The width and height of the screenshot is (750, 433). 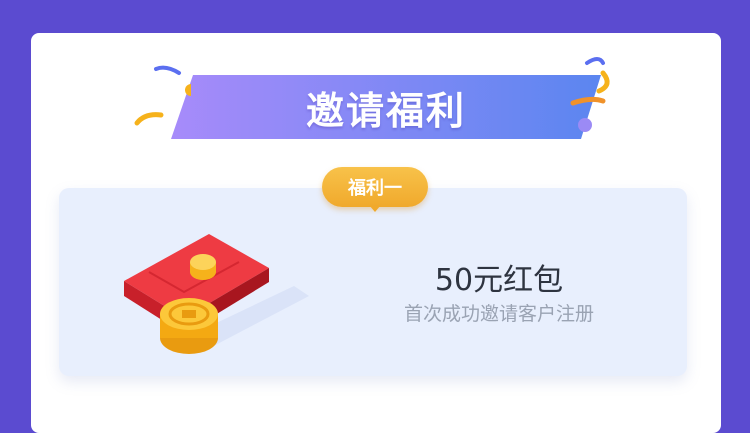 I want to click on reward-amount: 50元红包, so click(x=499, y=280).